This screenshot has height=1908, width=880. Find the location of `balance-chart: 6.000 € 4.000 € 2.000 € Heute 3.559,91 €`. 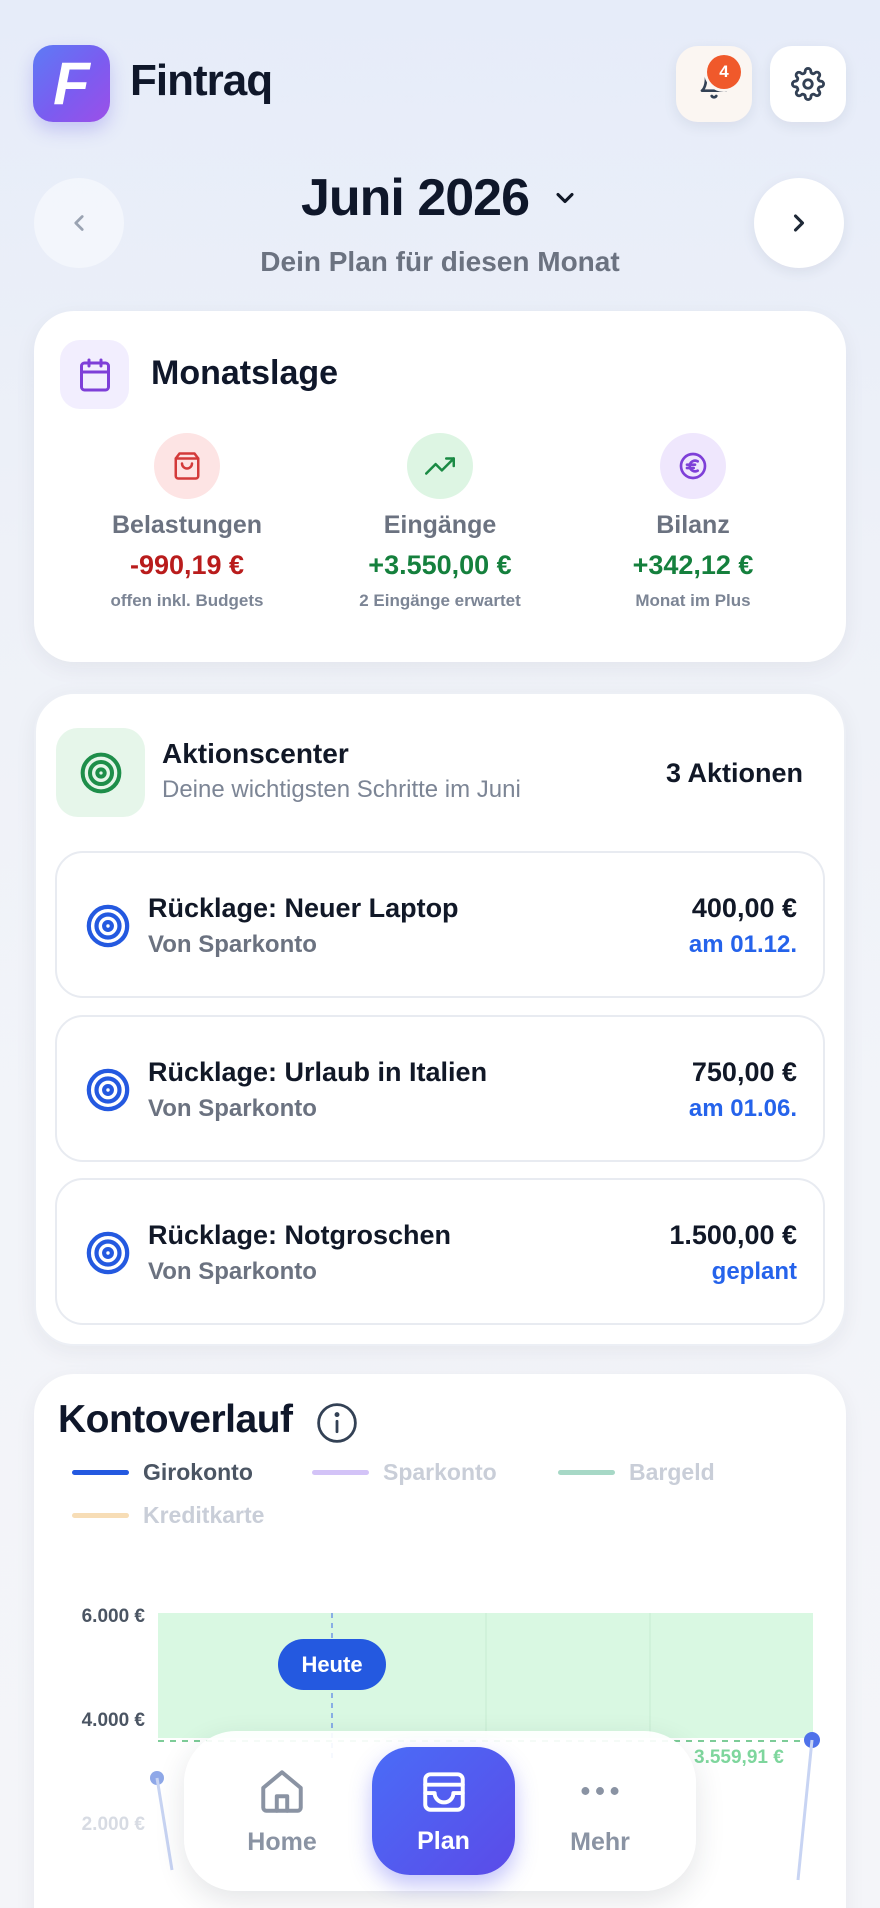

balance-chart: 6.000 € 4.000 € 2.000 € Heute 3.559,91 € is located at coordinates (451, 1743).